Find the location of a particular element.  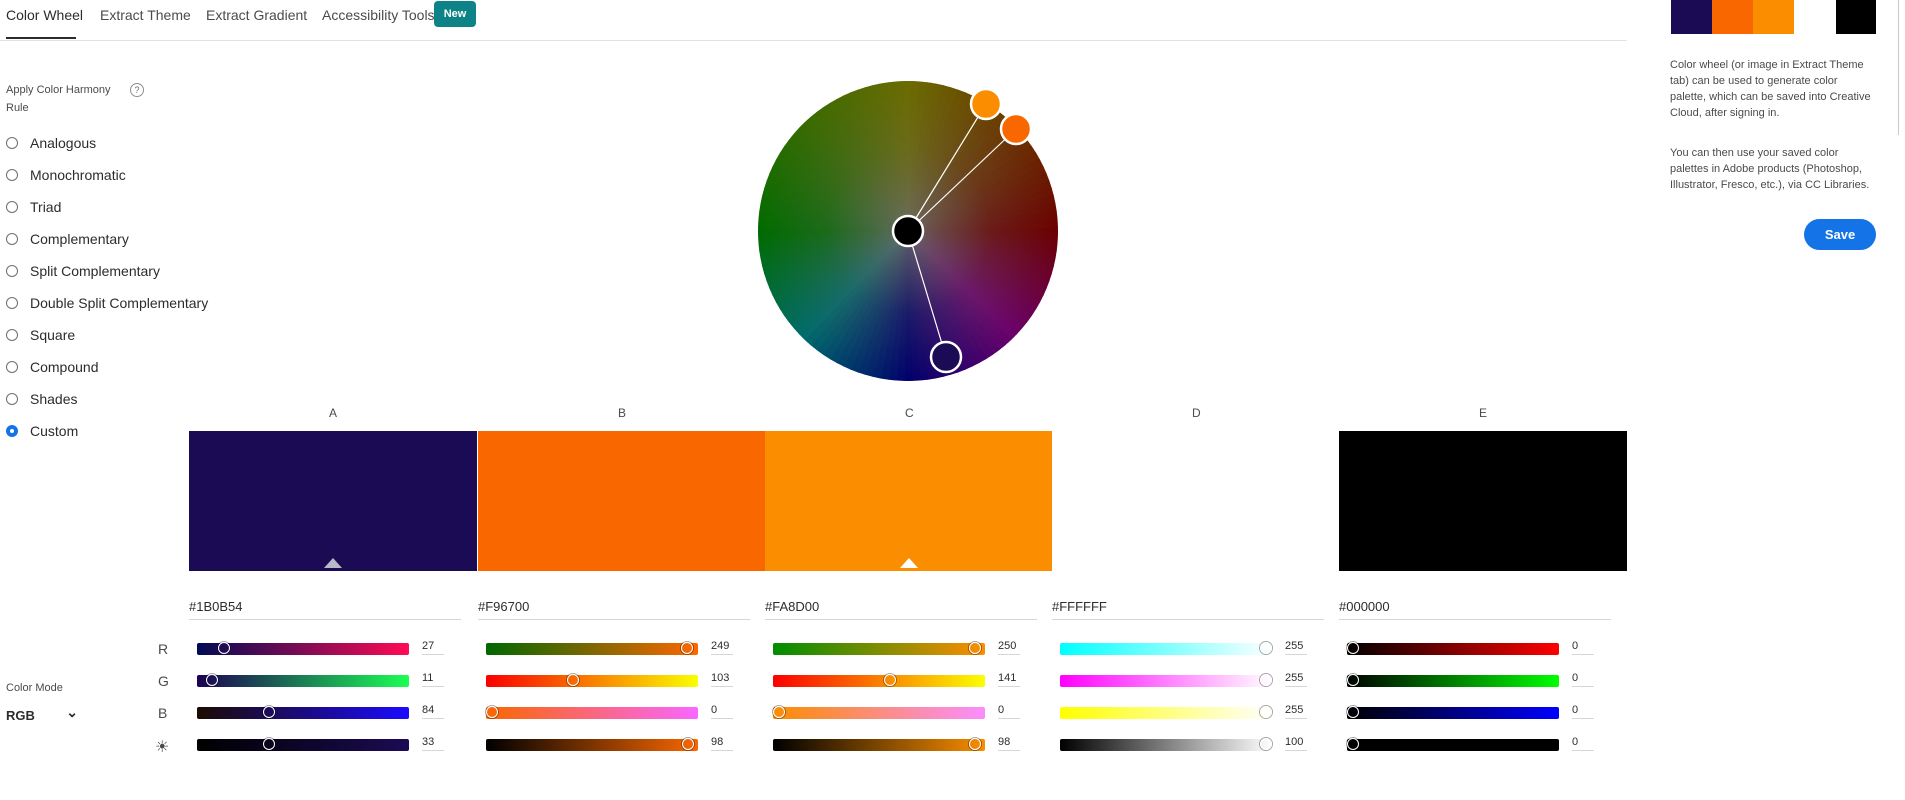

value-input-brightness: 0 is located at coordinates (1583, 743).